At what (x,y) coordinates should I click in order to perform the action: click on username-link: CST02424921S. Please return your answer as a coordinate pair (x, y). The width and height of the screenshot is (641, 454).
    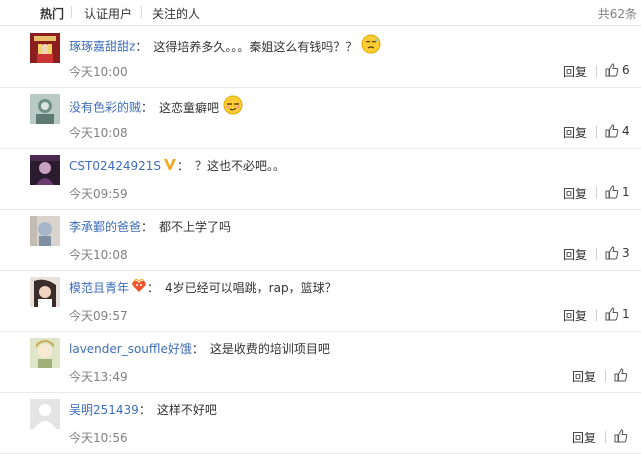
    Looking at the image, I should click on (115, 166).